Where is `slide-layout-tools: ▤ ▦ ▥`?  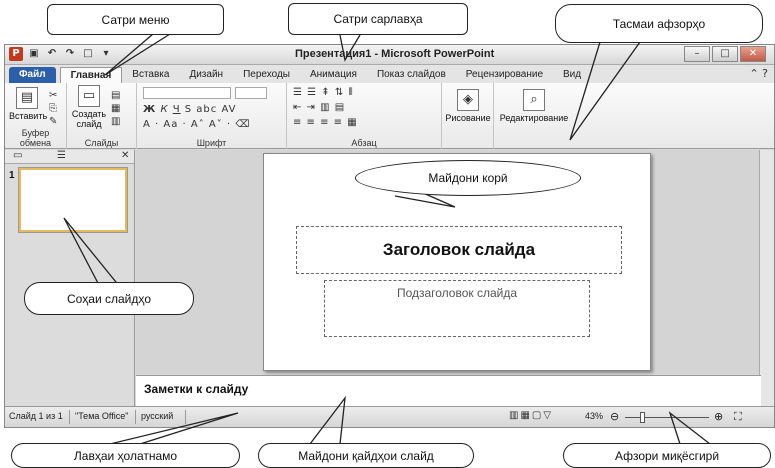 slide-layout-tools: ▤ ▦ ▥ is located at coordinates (116, 108).